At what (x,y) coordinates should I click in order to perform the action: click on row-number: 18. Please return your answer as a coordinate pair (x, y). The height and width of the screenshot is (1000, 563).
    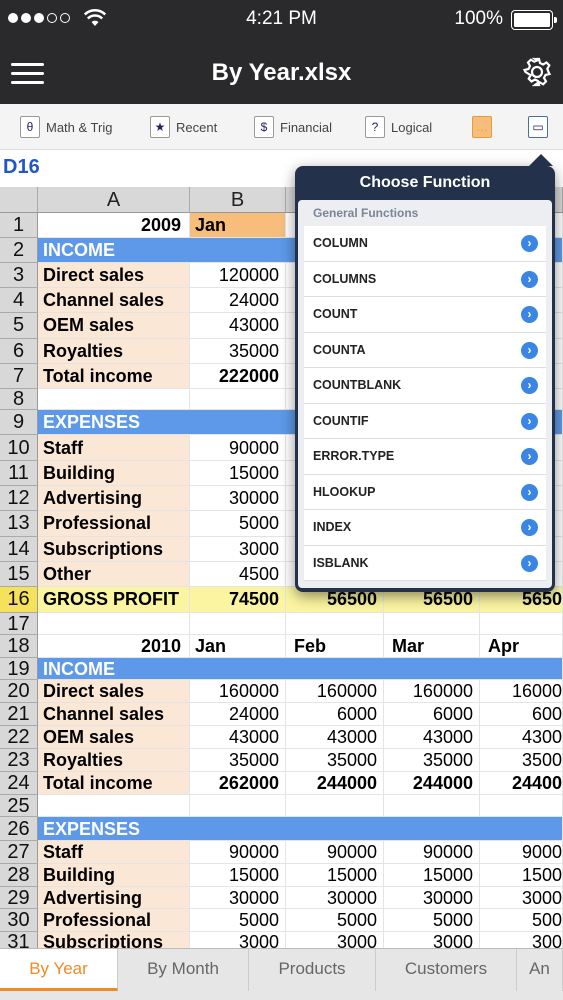
    Looking at the image, I should click on (19, 646).